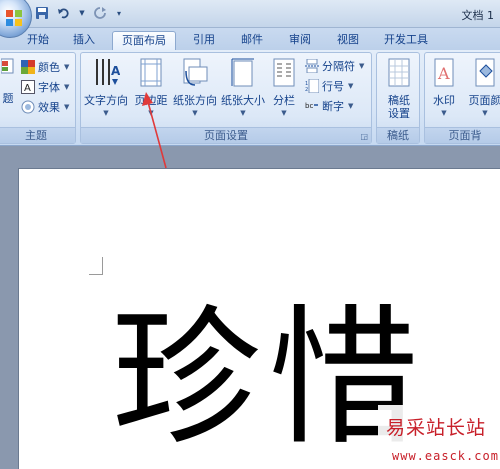  I want to click on quick-access-toolbar: ▼ ▾, so click(79, 13).